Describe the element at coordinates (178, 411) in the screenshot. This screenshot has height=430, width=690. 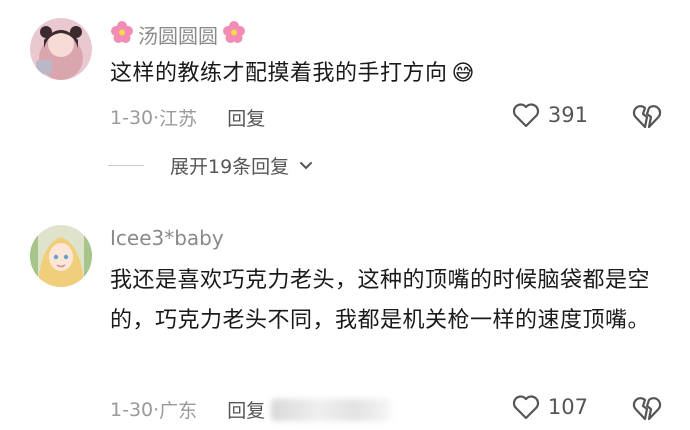
I see `comment-location: 广东` at that location.